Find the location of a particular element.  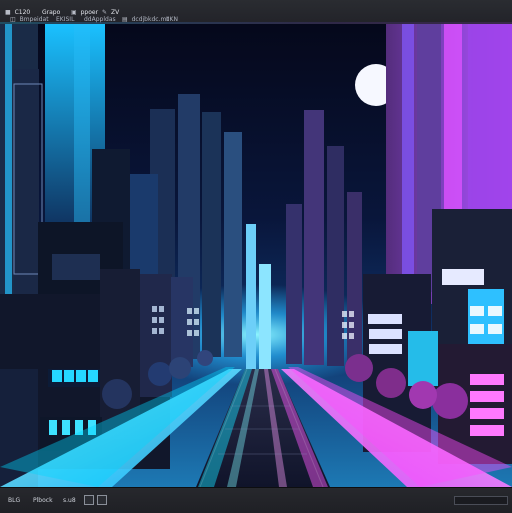

status-item-su8: s.u8 is located at coordinates (69, 501).